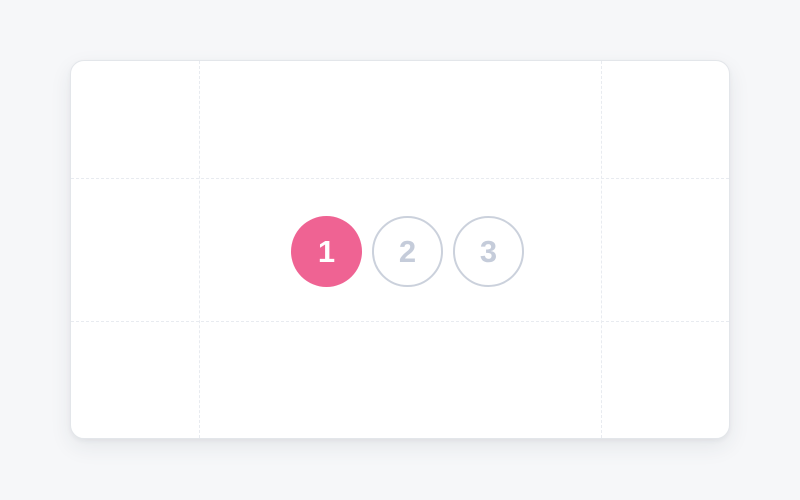  What do you see at coordinates (326, 251) in the screenshot?
I see `step-1-button: 1` at bounding box center [326, 251].